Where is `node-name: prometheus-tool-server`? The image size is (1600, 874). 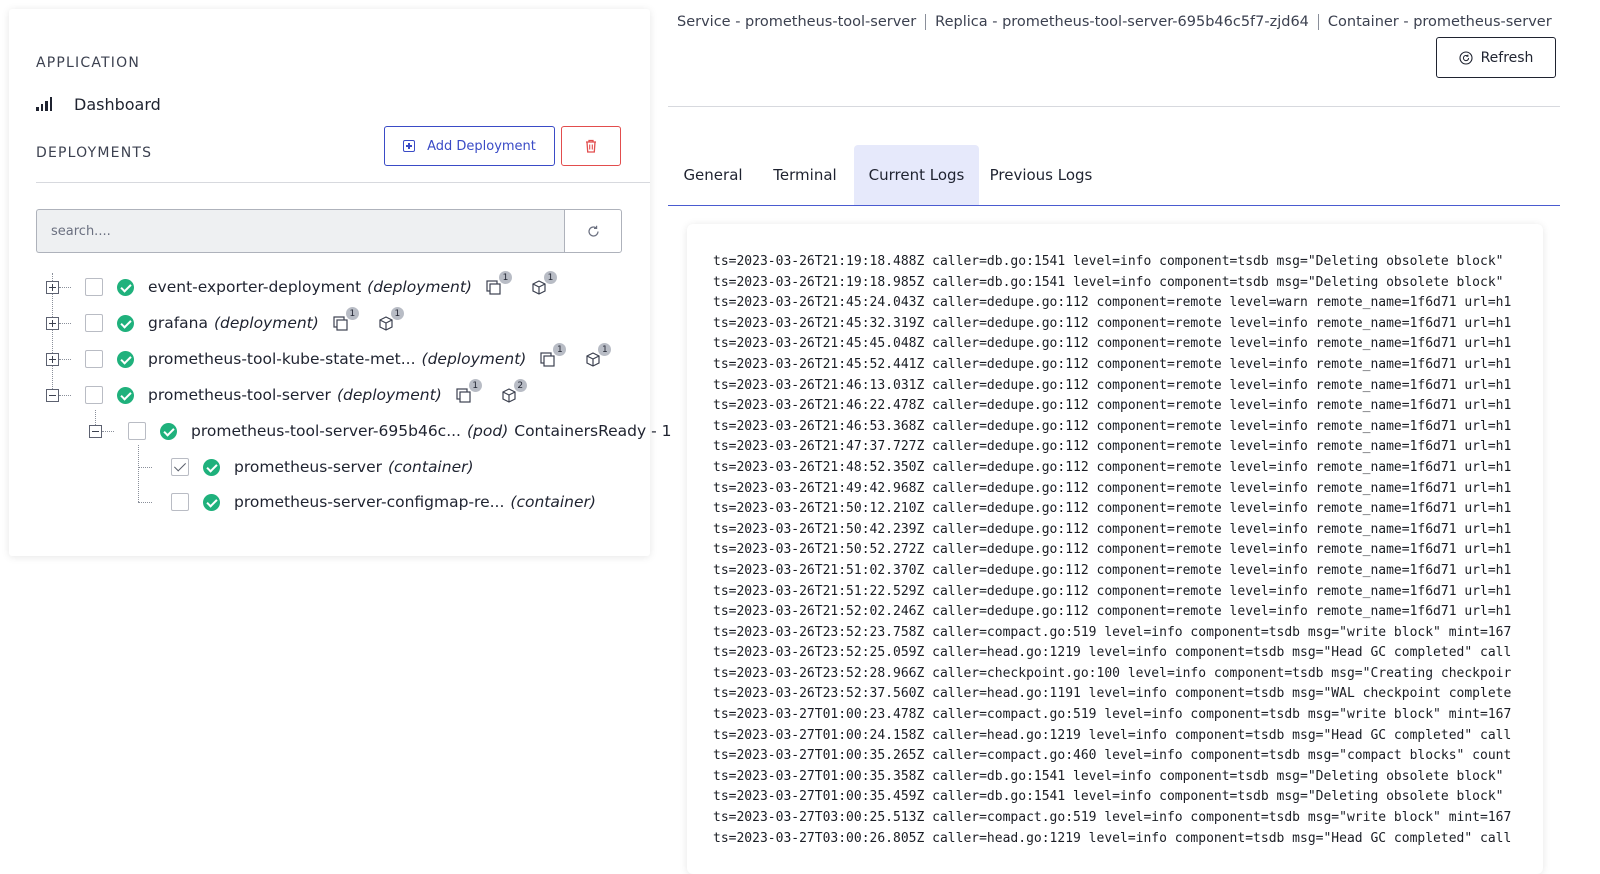 node-name: prometheus-tool-server is located at coordinates (239, 395).